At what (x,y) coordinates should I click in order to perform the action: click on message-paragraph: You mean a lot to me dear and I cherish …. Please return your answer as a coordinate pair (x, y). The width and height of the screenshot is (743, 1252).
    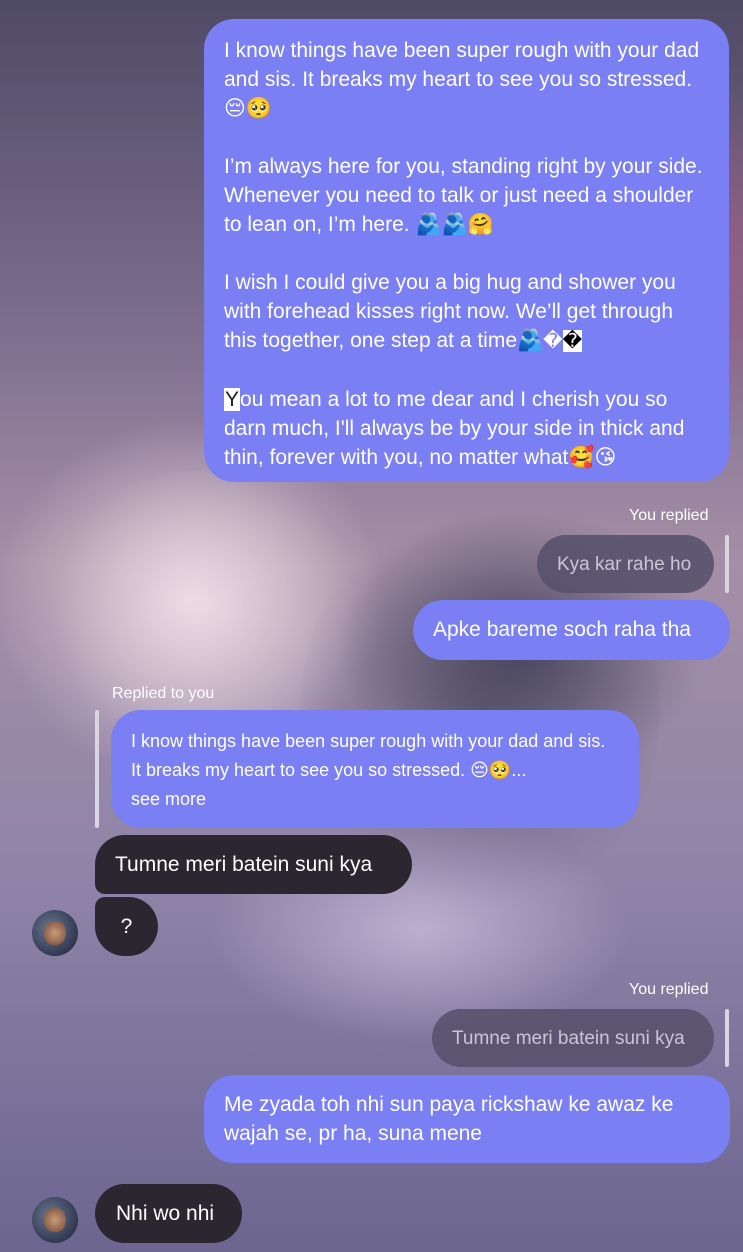
    Looking at the image, I should click on (466, 428).